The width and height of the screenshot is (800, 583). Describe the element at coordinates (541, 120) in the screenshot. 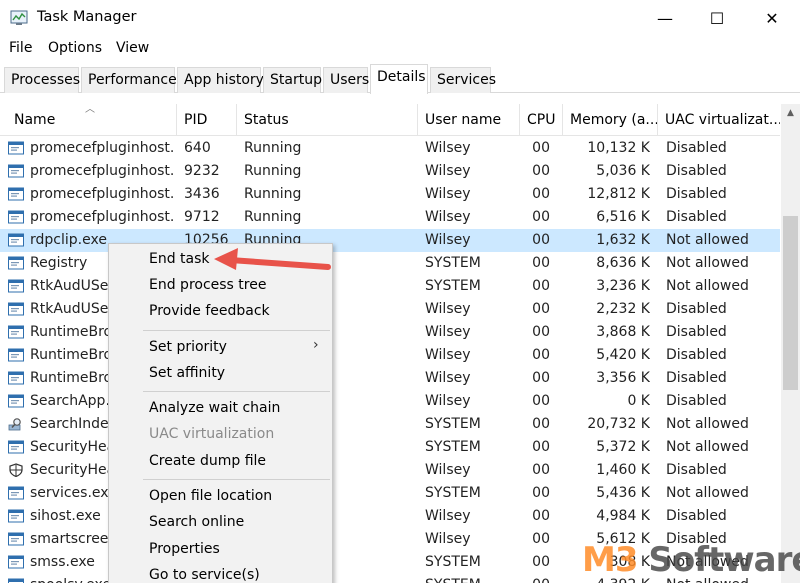

I see `column-cpu: CPU` at that location.